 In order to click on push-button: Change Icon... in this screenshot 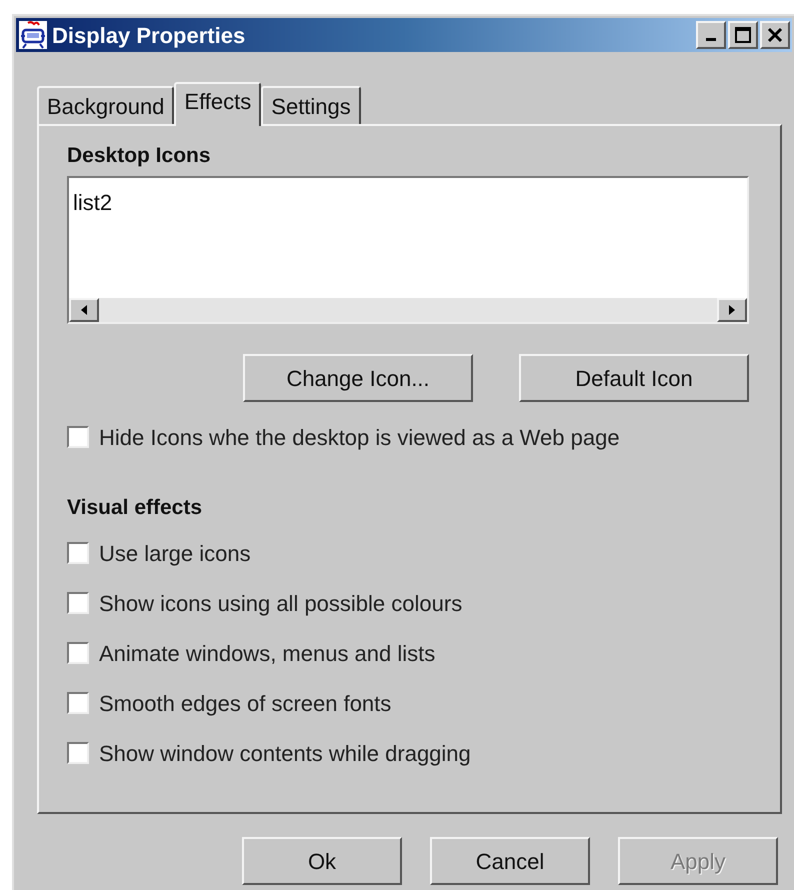, I will do `click(358, 378)`.